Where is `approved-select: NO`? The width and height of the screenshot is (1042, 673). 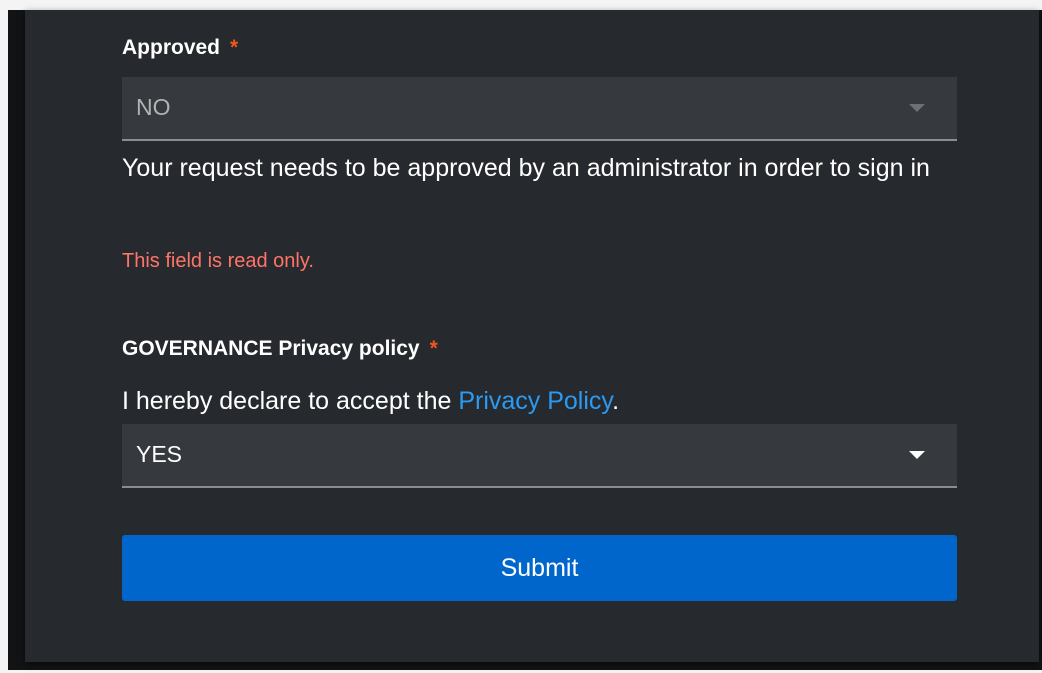 approved-select: NO is located at coordinates (539, 109).